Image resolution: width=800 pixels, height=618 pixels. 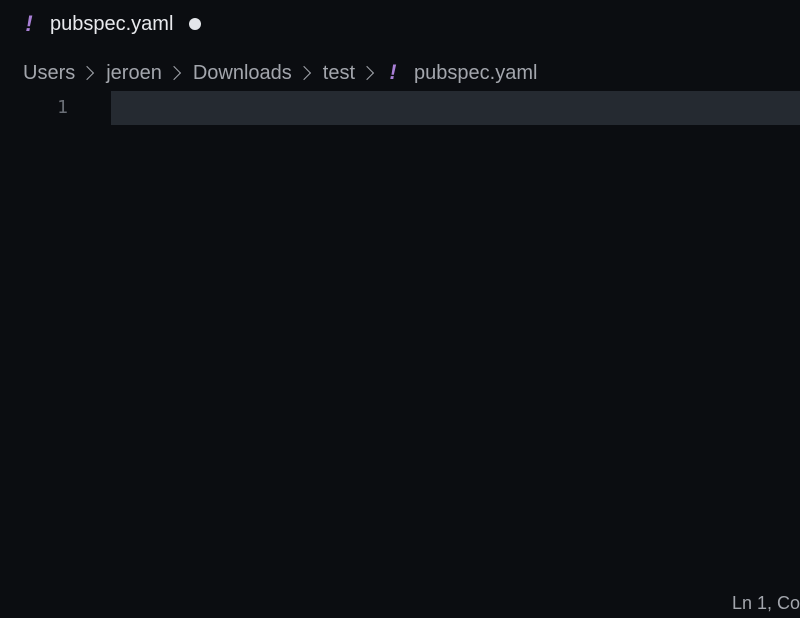 What do you see at coordinates (134, 73) in the screenshot?
I see `breadcrumb-item-jeroen: jeroen` at bounding box center [134, 73].